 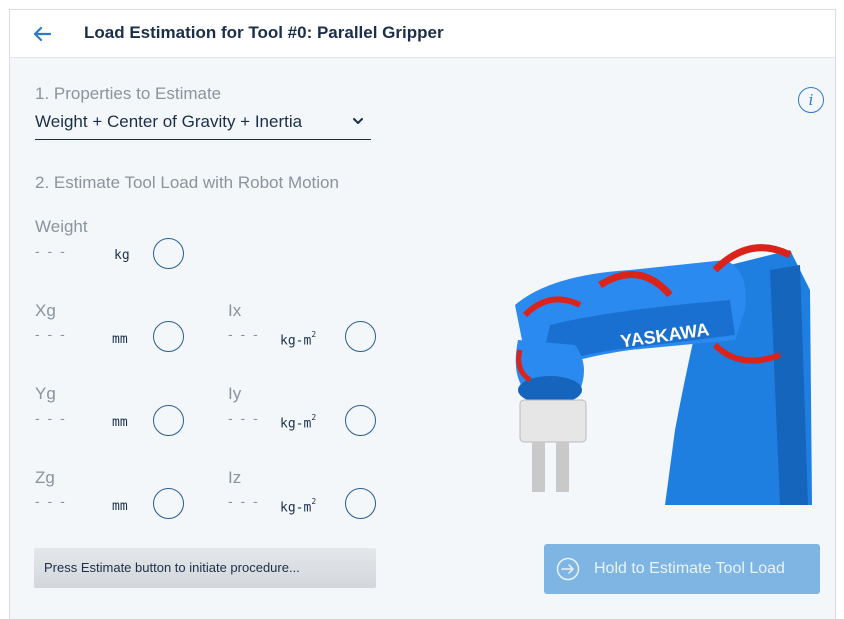 What do you see at coordinates (128, 93) in the screenshot?
I see `properties-section-label: 1. Properties to Estimate` at bounding box center [128, 93].